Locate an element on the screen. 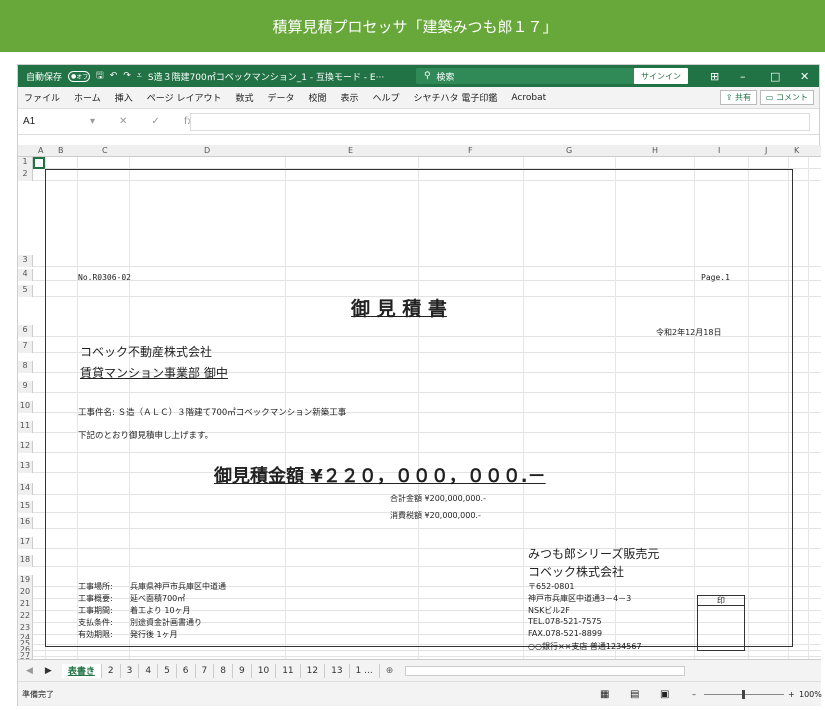 The height and width of the screenshot is (710, 825). menu-view: 表示 is located at coordinates (350, 97).